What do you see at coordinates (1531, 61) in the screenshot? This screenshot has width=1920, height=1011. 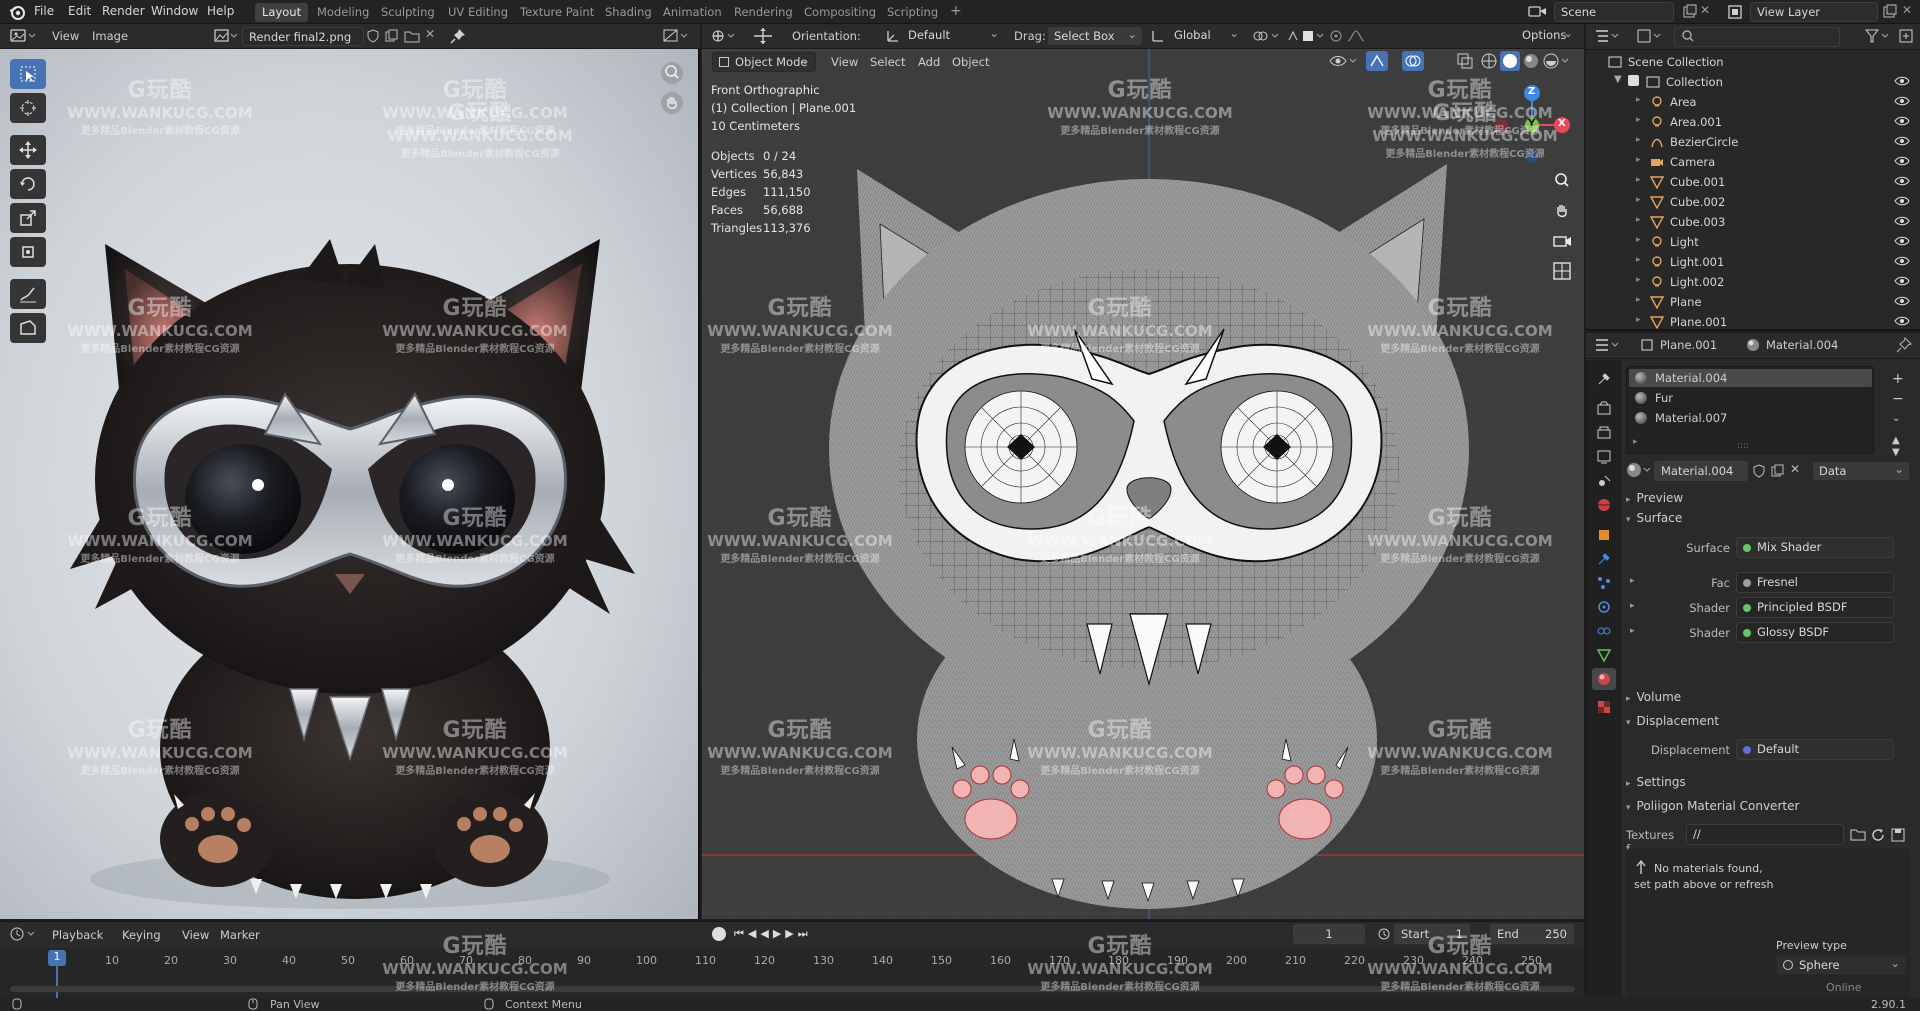 I see `material-shading-icon` at bounding box center [1531, 61].